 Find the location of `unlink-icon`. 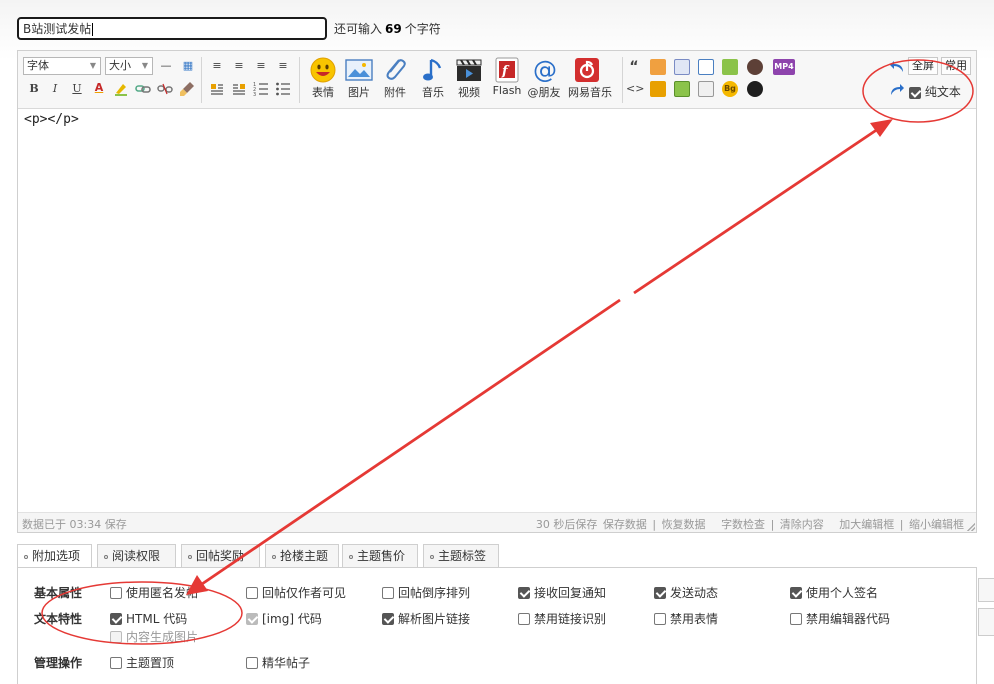

unlink-icon is located at coordinates (165, 89).